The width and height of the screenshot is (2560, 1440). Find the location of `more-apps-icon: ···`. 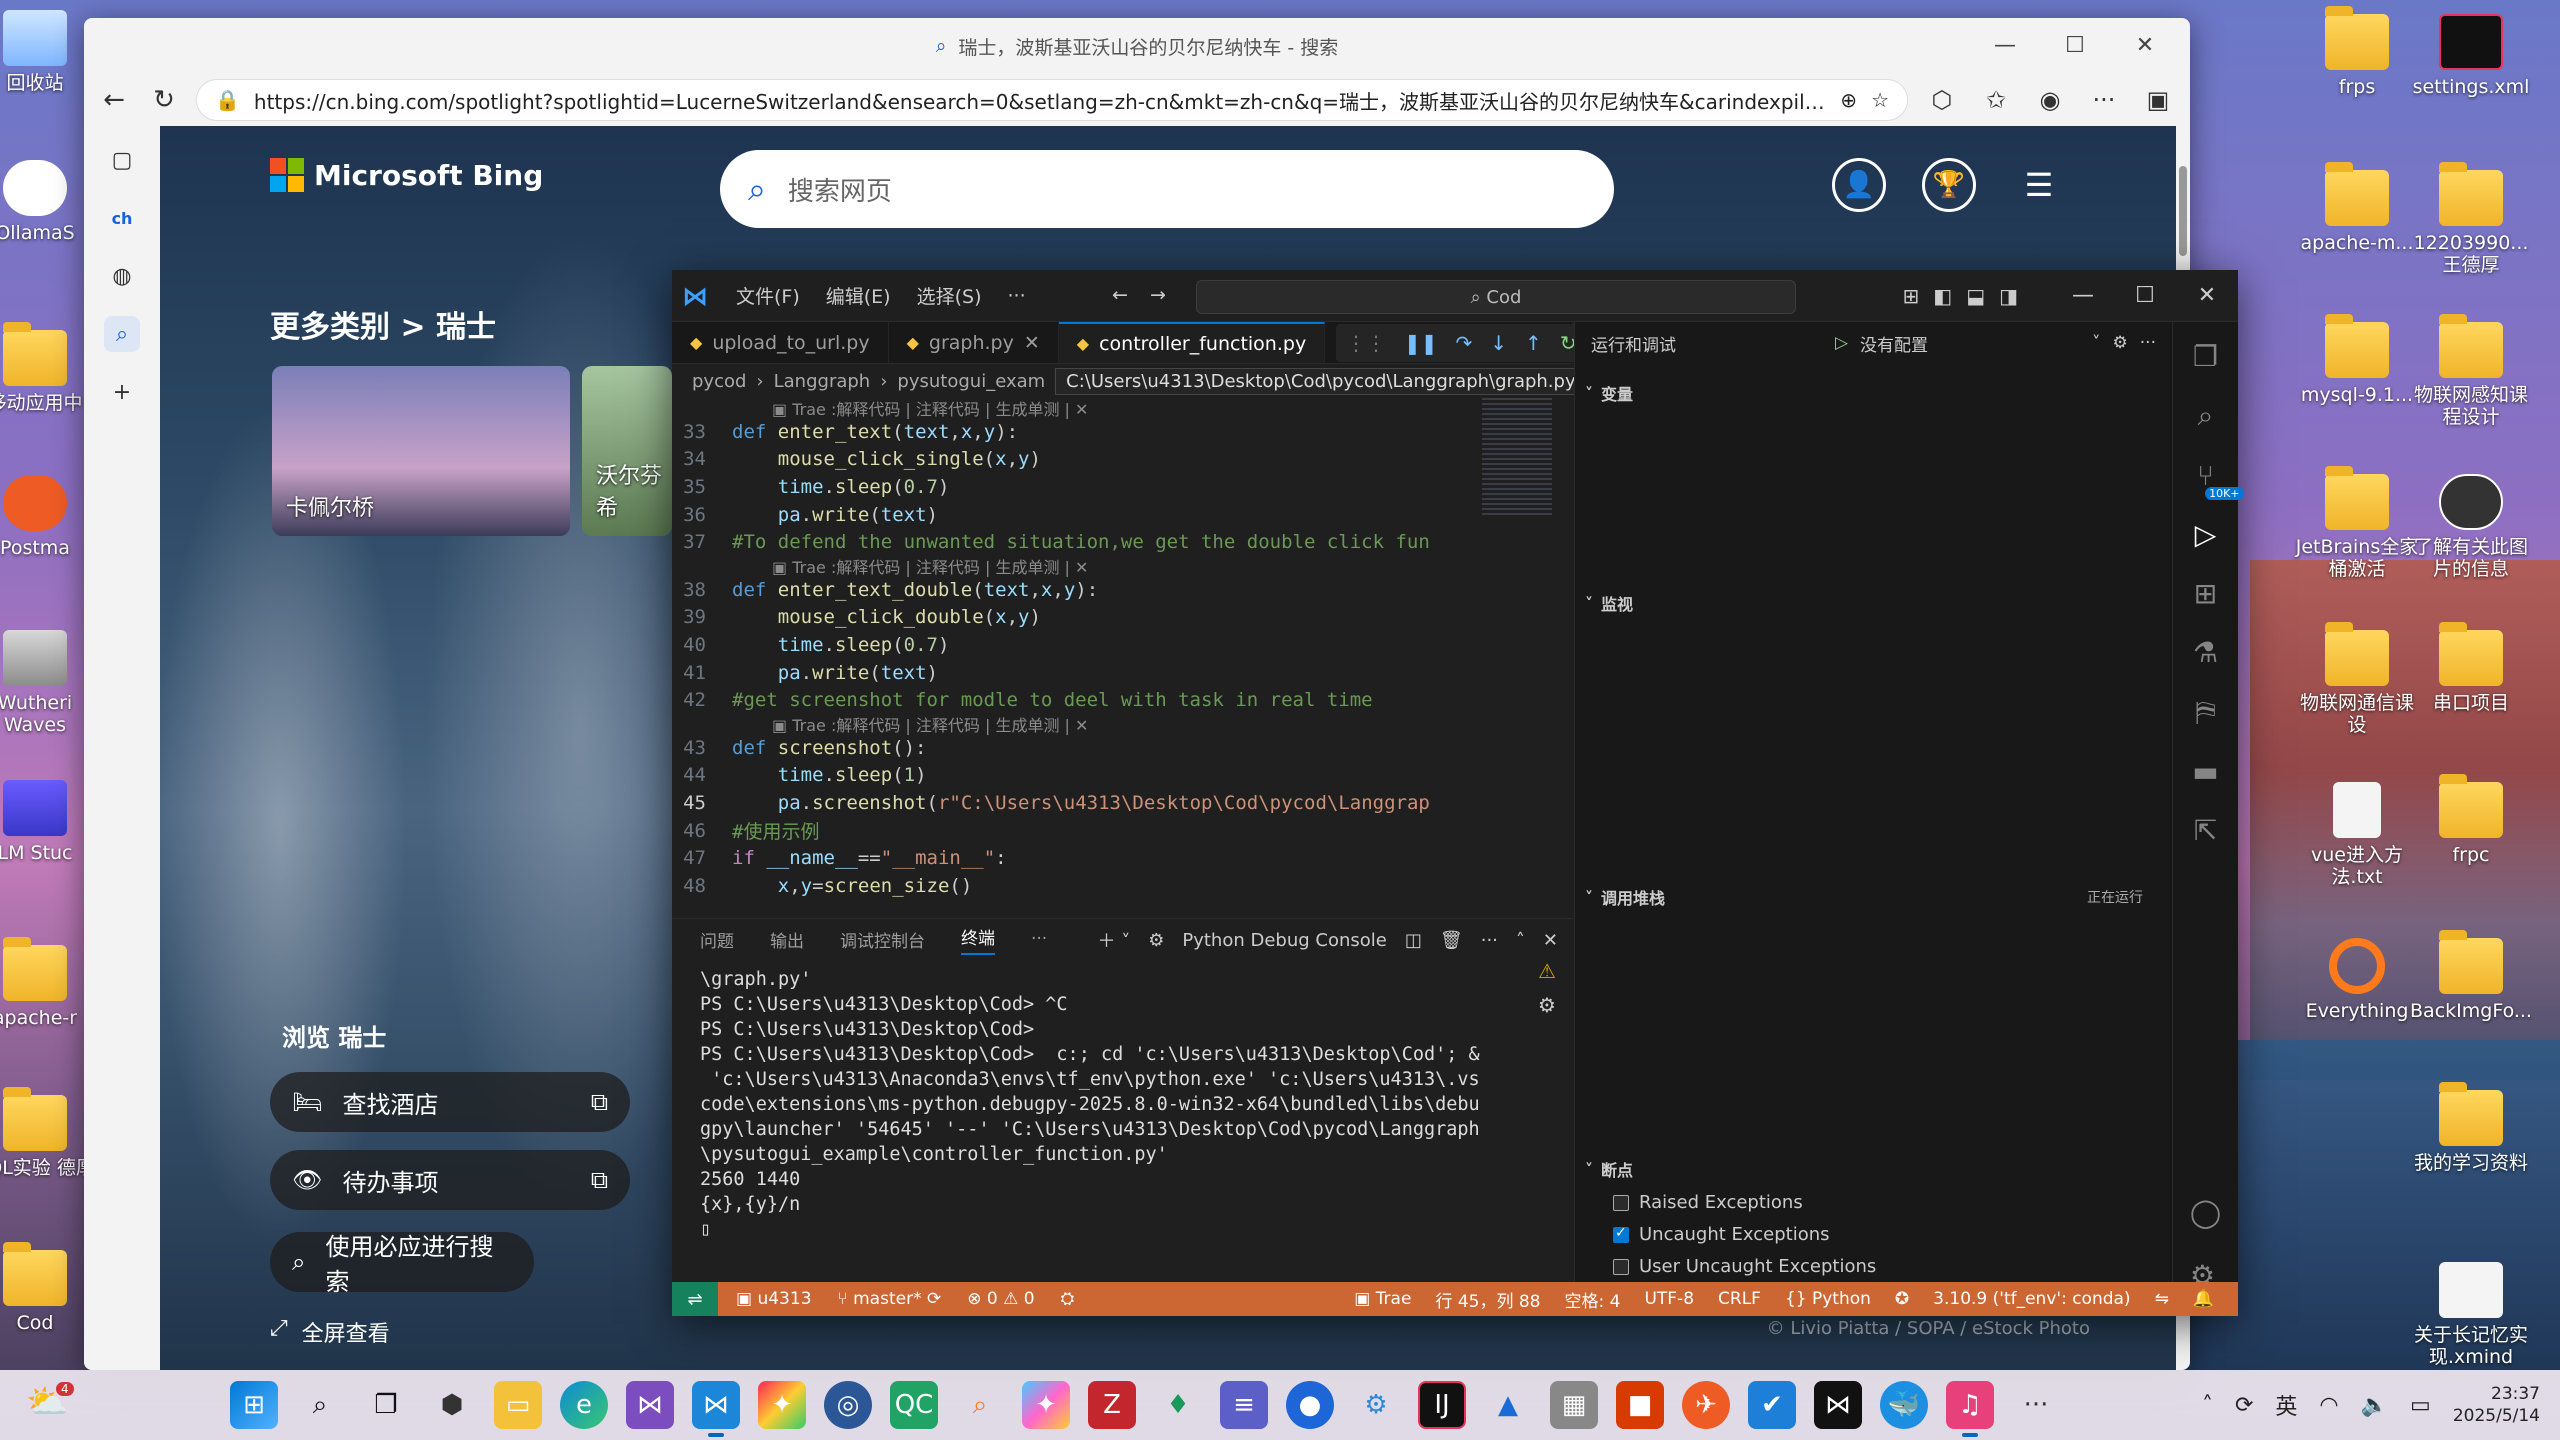

more-apps-icon: ··· is located at coordinates (2036, 1405).